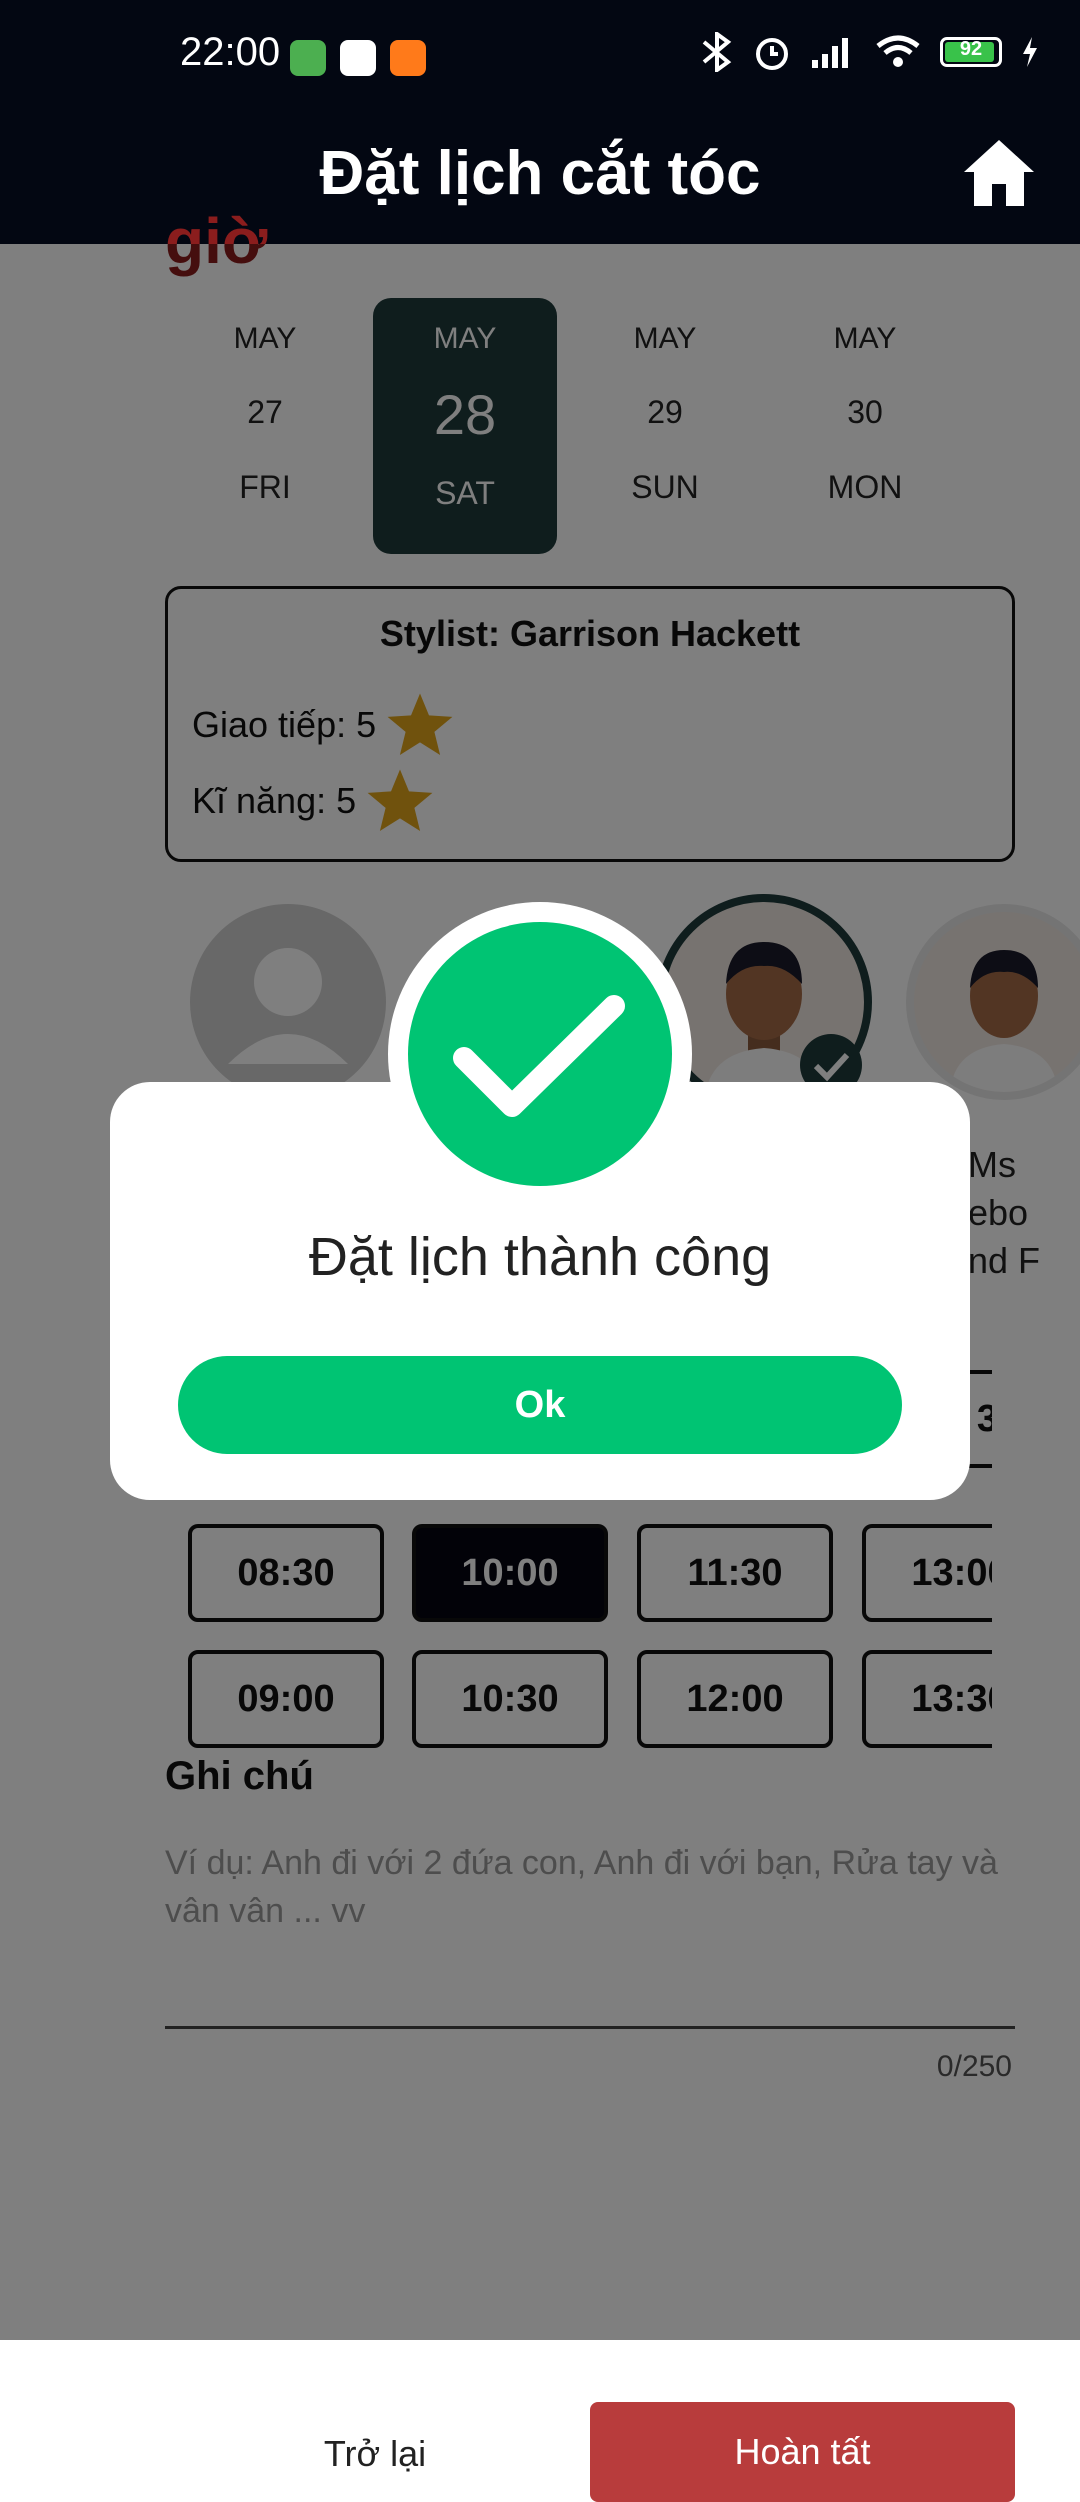  I want to click on success-badge, so click(540, 1054).